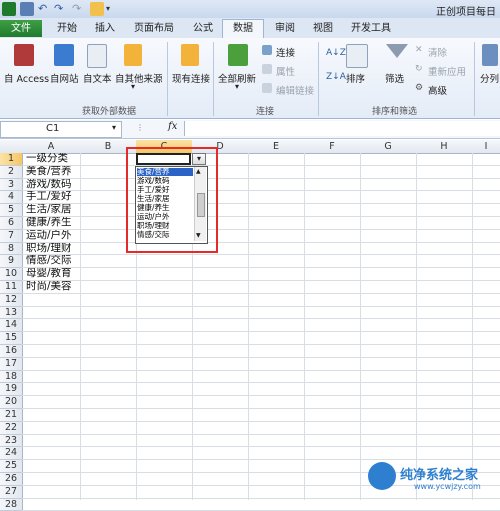 The width and height of the screenshot is (500, 511). What do you see at coordinates (11, 415) in the screenshot?
I see `row-header: 21` at bounding box center [11, 415].